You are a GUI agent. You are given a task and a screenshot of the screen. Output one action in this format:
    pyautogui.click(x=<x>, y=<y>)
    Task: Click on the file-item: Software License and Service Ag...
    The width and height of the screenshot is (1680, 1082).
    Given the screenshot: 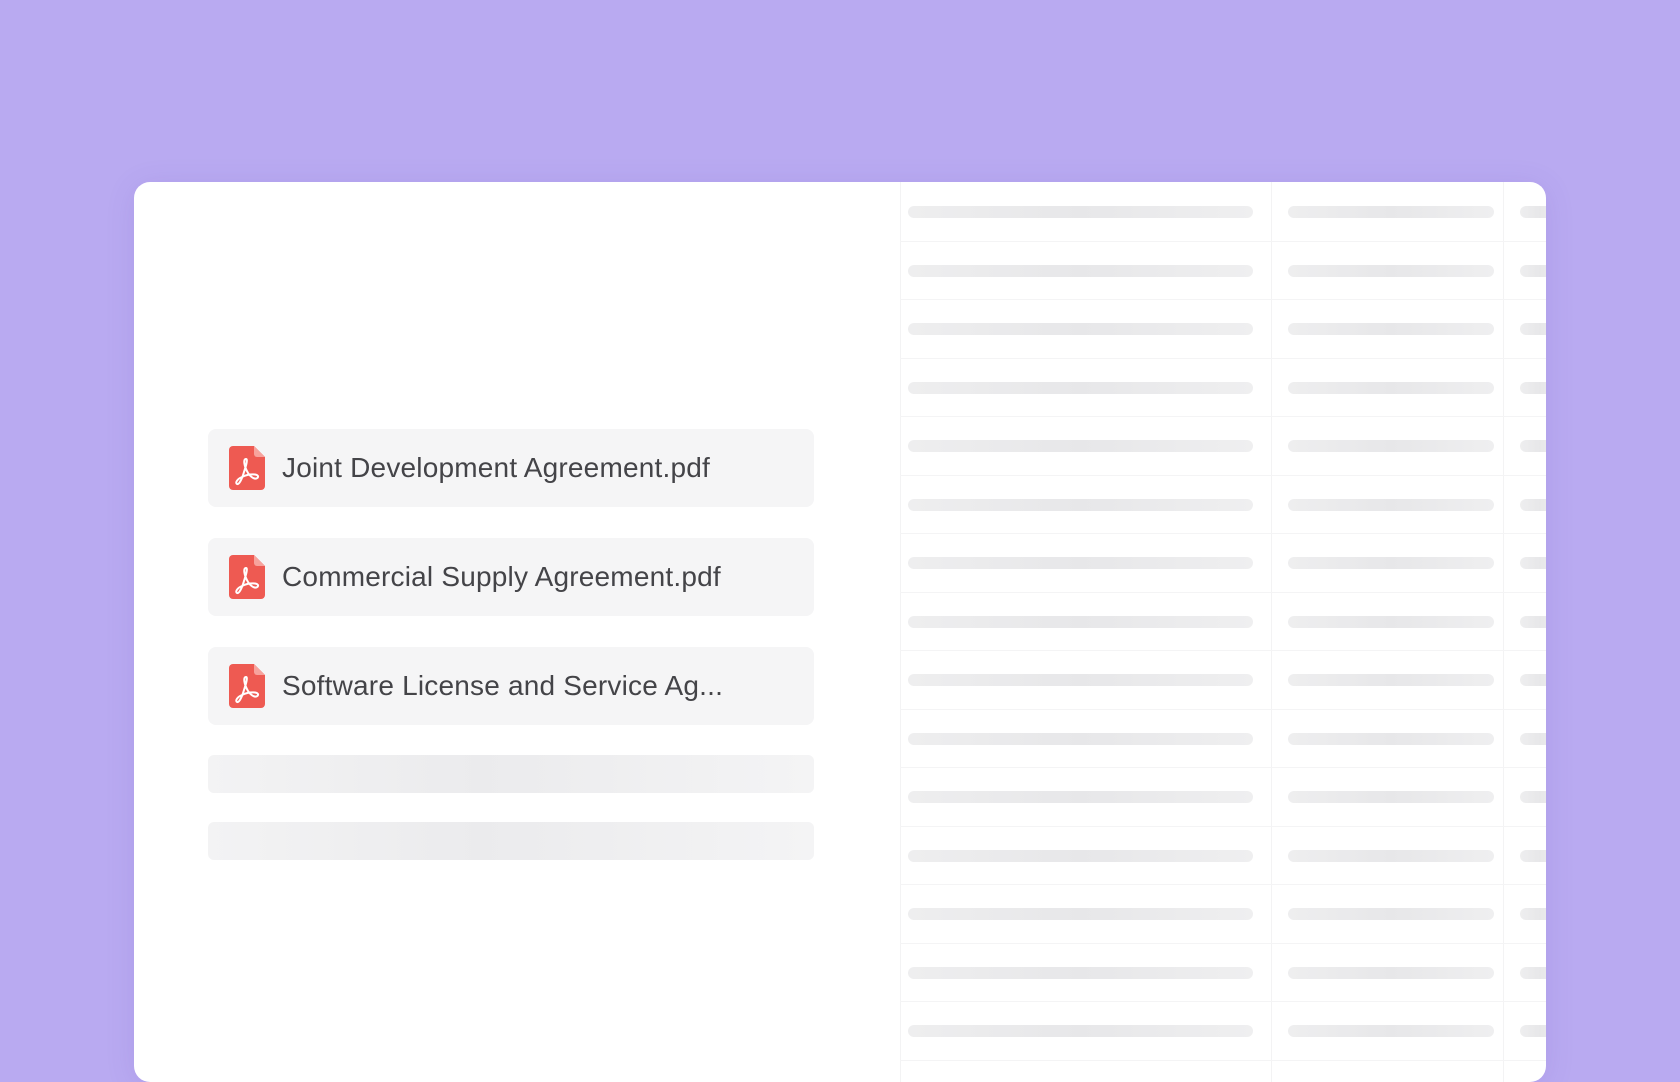 What is the action you would take?
    pyautogui.click(x=511, y=686)
    